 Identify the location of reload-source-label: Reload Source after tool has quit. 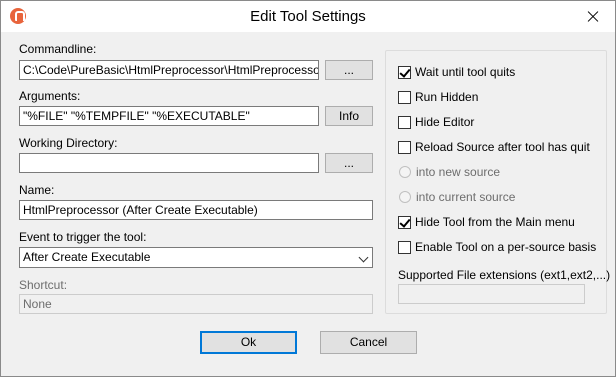
(502, 147).